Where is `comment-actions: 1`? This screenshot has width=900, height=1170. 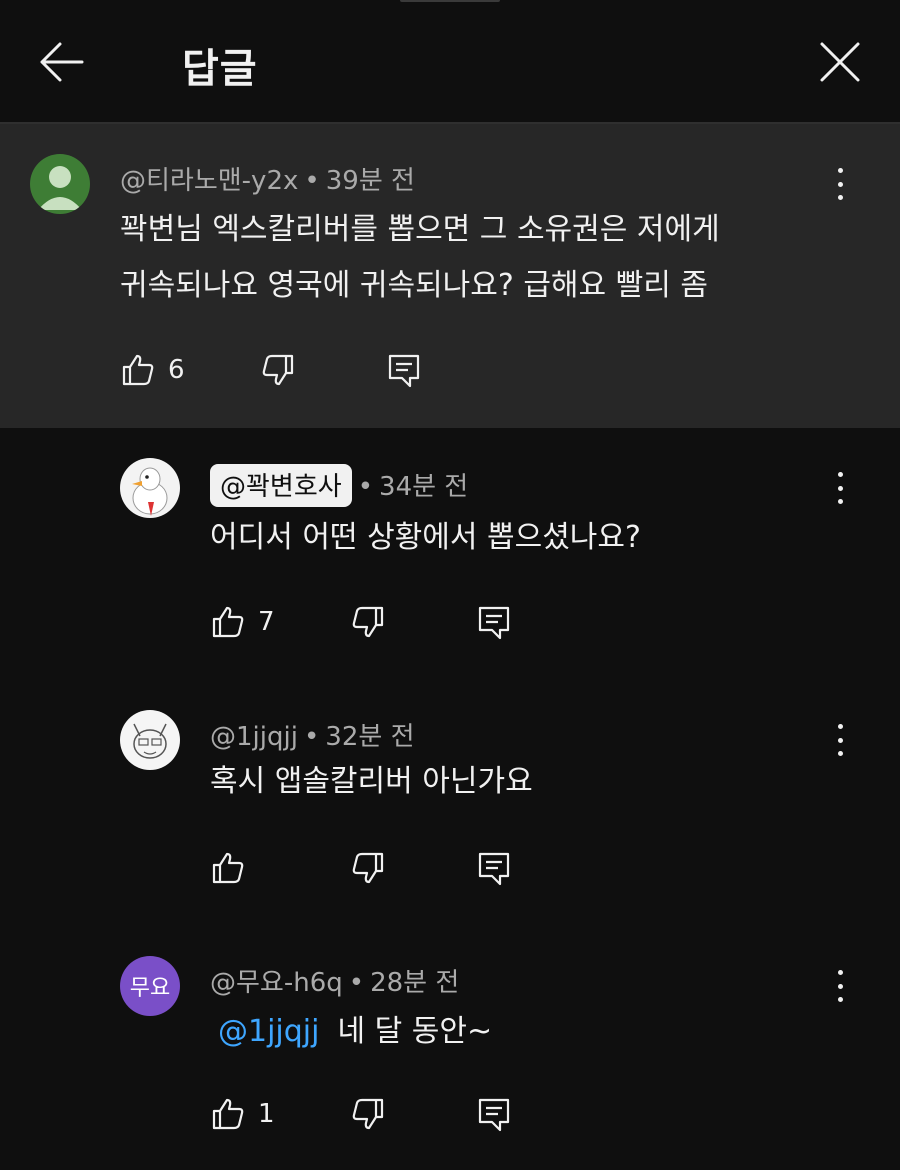
comment-actions: 1 is located at coordinates (370, 1114).